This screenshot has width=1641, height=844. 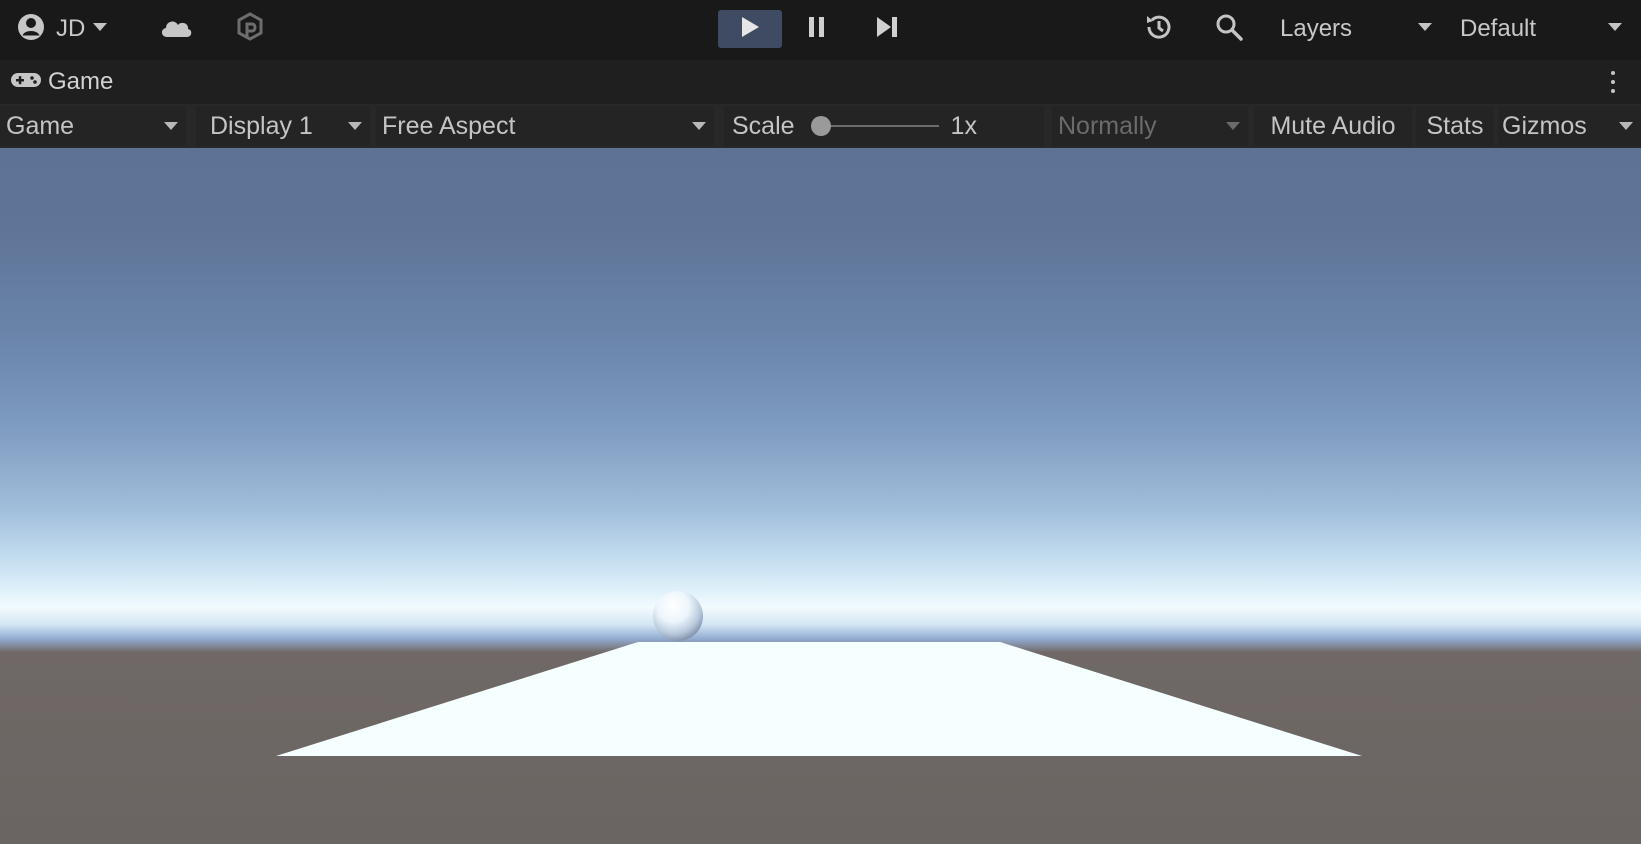 What do you see at coordinates (1498, 28) in the screenshot?
I see `layout-label: Default` at bounding box center [1498, 28].